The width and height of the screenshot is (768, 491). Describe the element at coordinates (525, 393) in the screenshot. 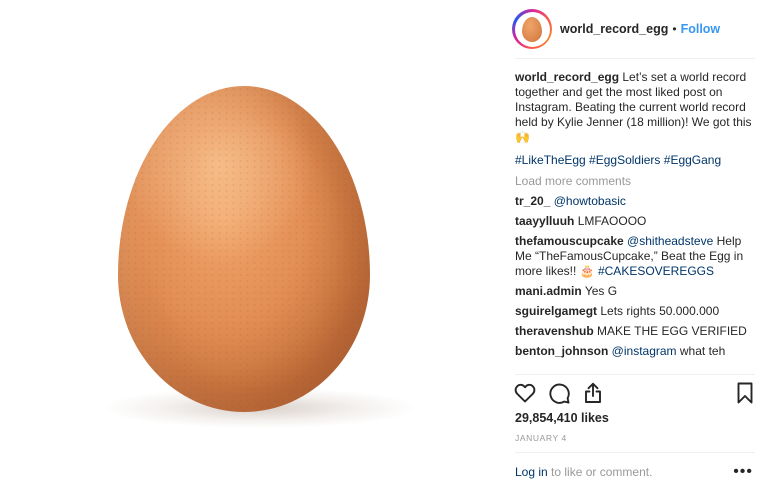

I see `heart-icon` at that location.